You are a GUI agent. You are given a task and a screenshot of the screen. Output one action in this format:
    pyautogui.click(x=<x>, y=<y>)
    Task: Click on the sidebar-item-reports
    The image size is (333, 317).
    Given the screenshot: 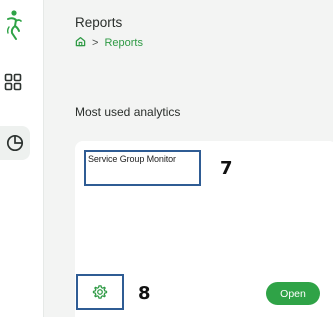 What is the action you would take?
    pyautogui.click(x=15, y=143)
    